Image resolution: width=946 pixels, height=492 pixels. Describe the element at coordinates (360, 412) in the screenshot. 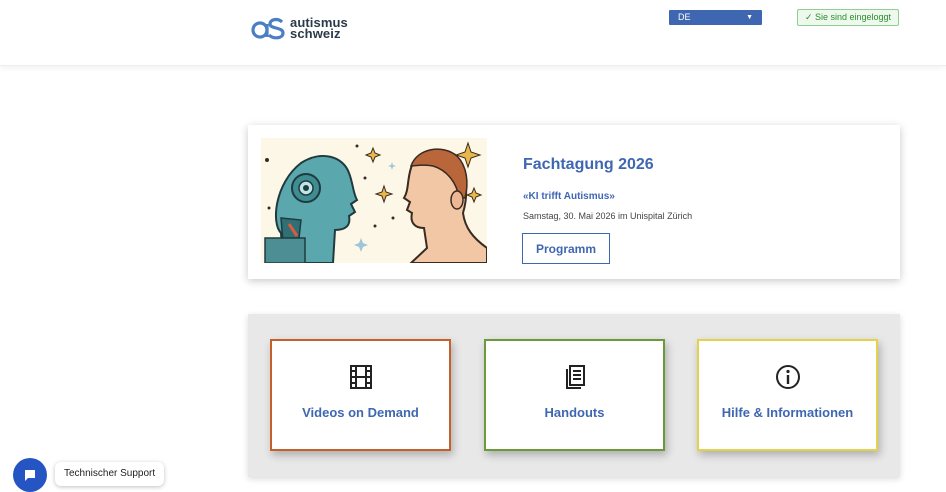

I see `tile-label: Videos on Demand` at that location.